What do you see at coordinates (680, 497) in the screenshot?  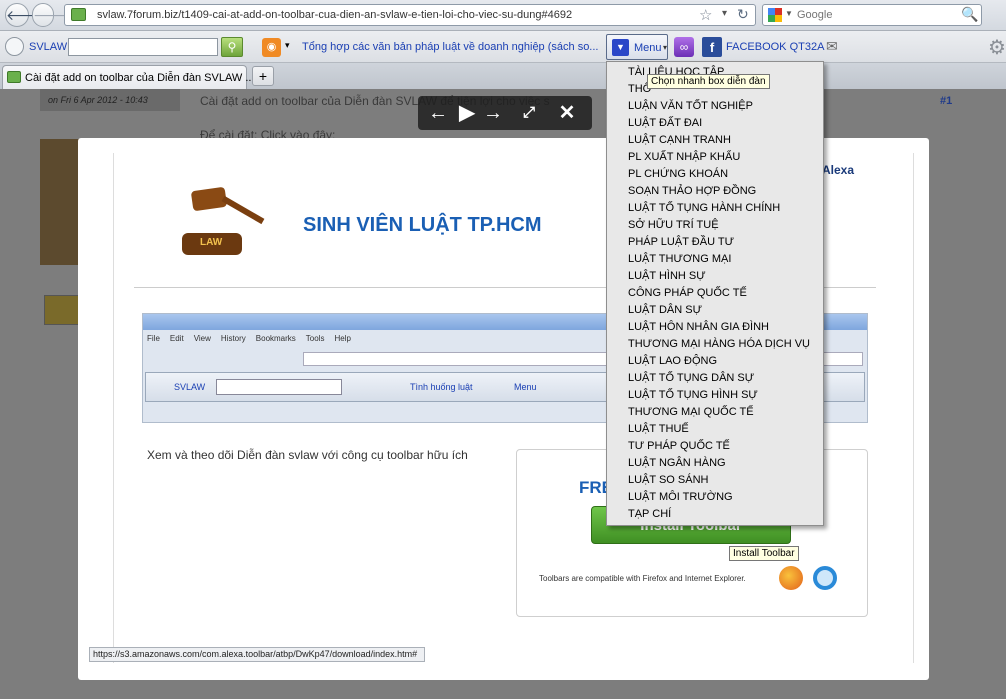 I see `menu-item: LUẬT MÔI TRƯỜNG` at bounding box center [680, 497].